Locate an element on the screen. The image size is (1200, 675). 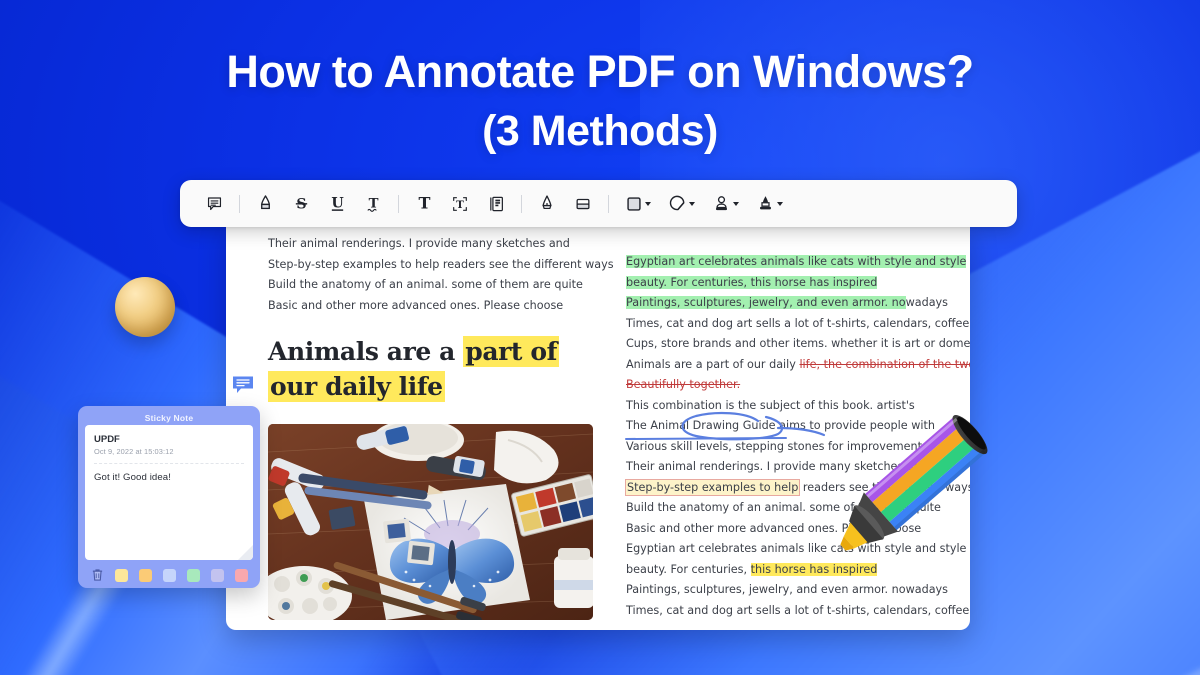
comment-bubble-marker is located at coordinates (243, 385).